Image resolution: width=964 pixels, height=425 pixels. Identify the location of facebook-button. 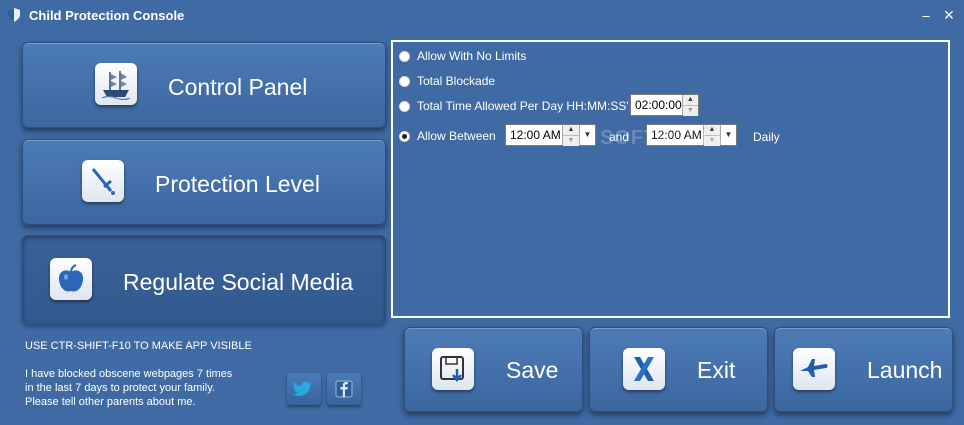
(344, 389).